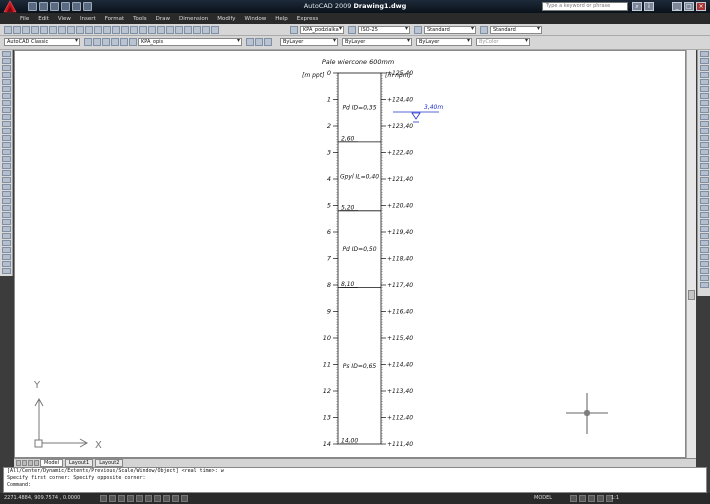 The width and height of the screenshot is (710, 504). What do you see at coordinates (704, 271) in the screenshot?
I see `dim-edit-icon` at bounding box center [704, 271].